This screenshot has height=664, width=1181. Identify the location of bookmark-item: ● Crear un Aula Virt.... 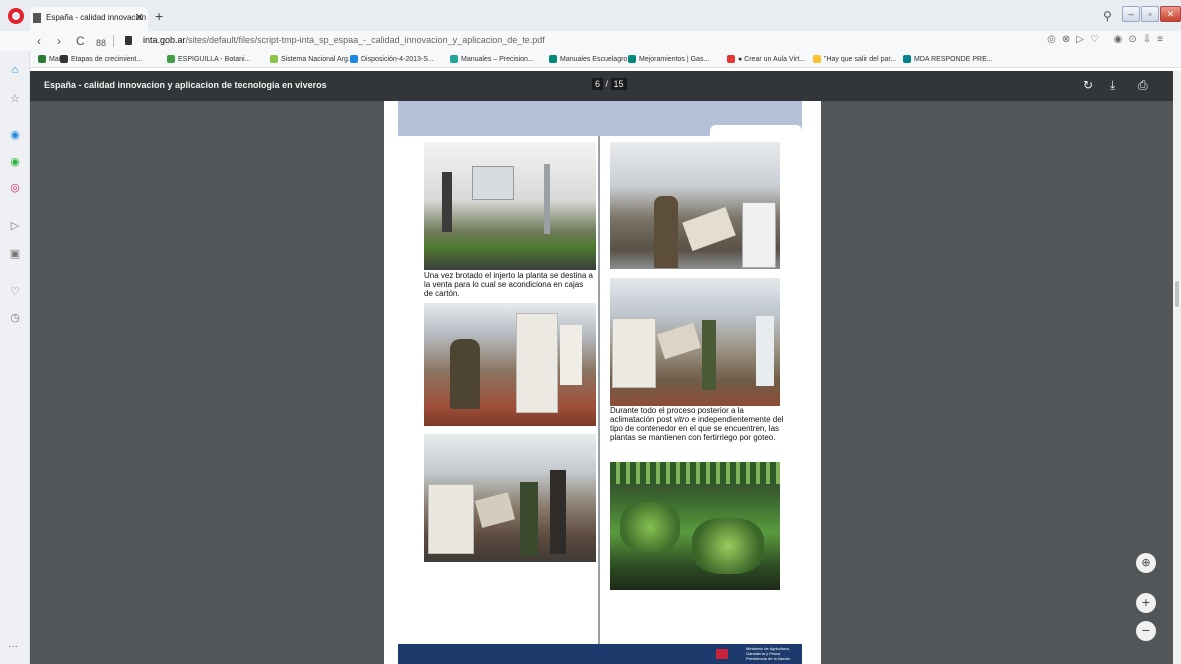
(766, 59).